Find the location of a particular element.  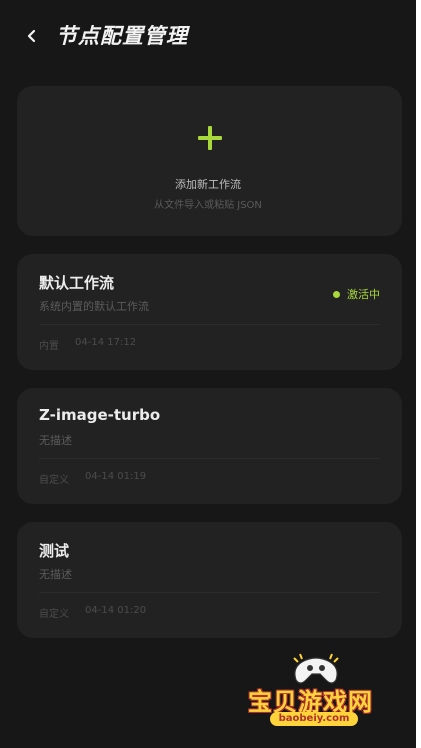

page-title: 节点配置管理 is located at coordinates (122, 36).